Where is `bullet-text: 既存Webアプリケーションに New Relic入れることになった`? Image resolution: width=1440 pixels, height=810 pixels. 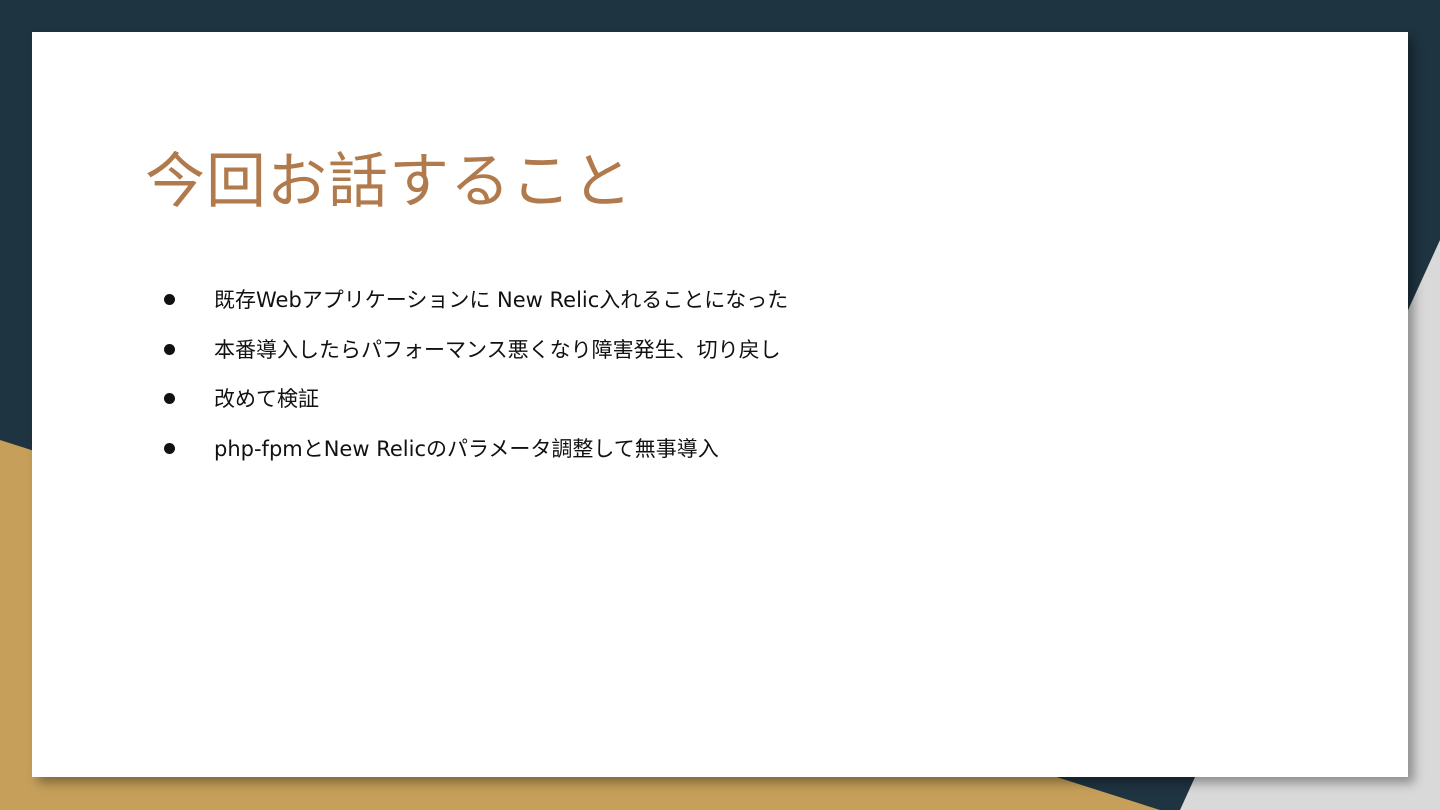 bullet-text: 既存Webアプリケーションに New Relic入れることになった is located at coordinates (501, 300).